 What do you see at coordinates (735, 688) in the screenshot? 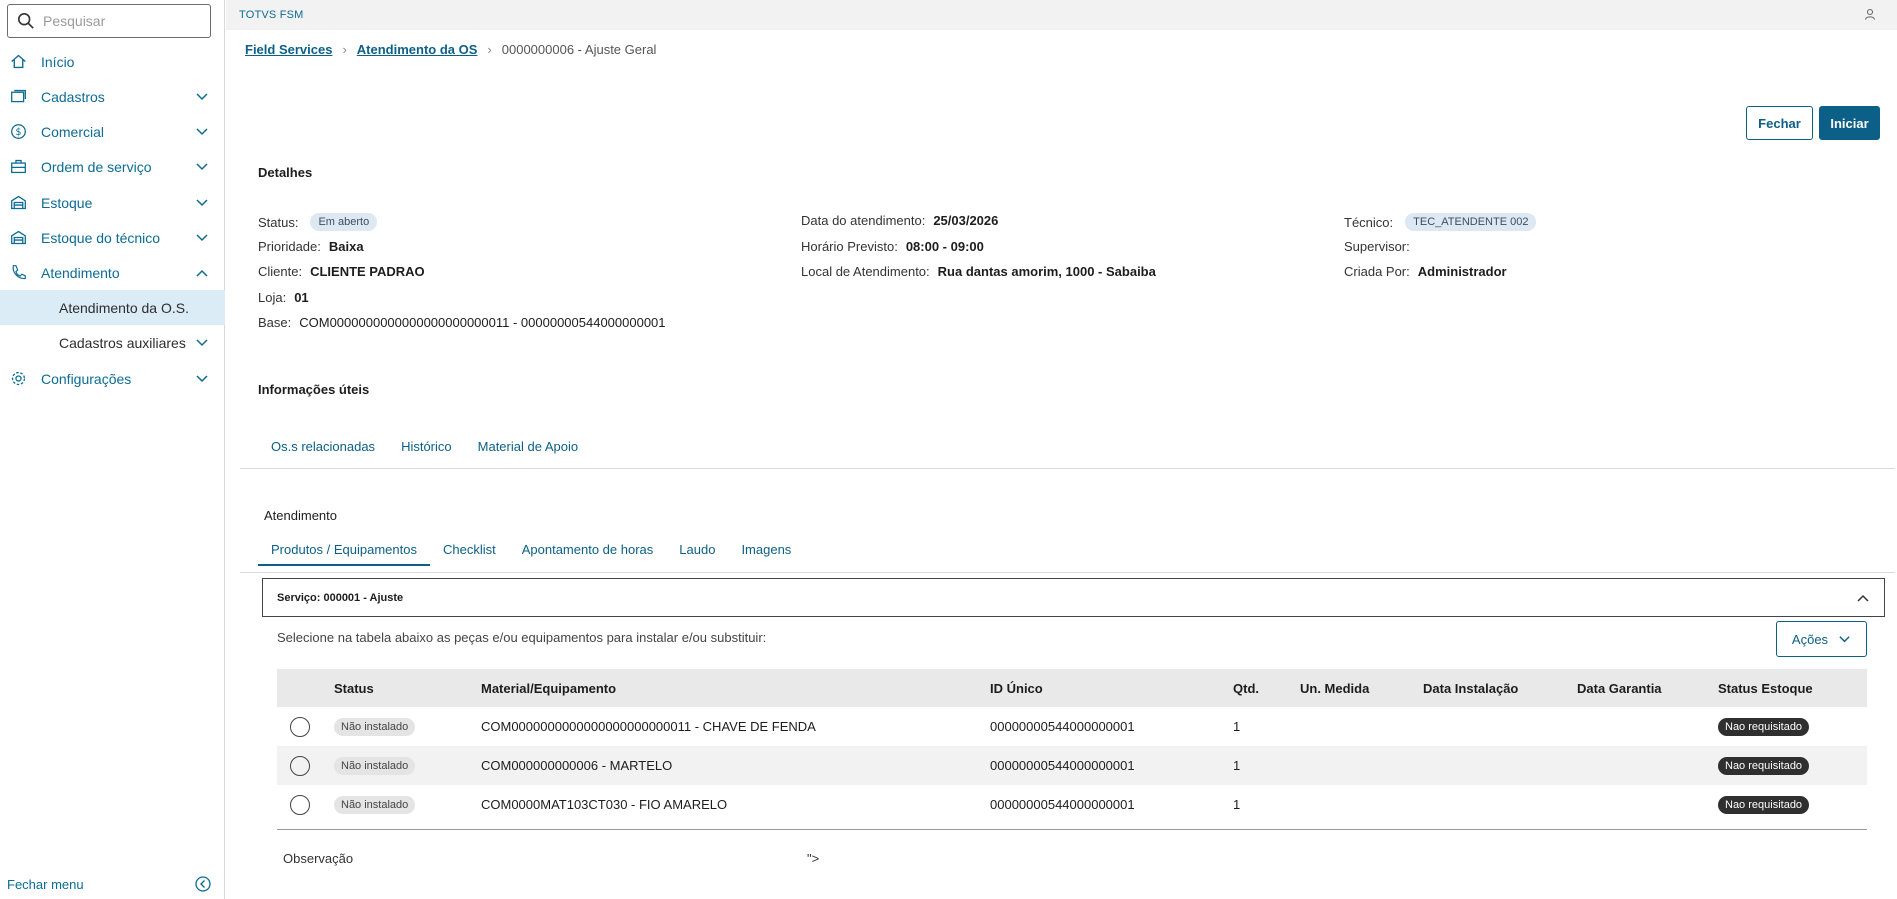
I see `col-material: Material/Equipamento` at bounding box center [735, 688].